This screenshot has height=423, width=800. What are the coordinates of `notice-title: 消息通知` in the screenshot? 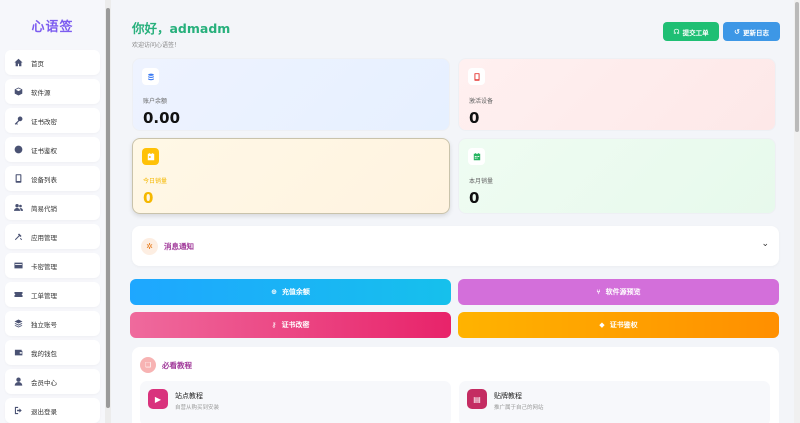 It's located at (179, 246).